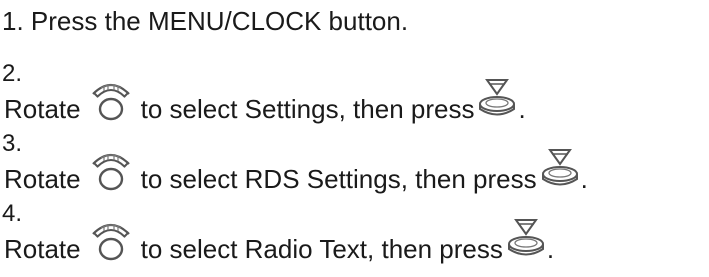  I want to click on step-instruction: Rotate to select Settings, then press ., so click(265, 101).